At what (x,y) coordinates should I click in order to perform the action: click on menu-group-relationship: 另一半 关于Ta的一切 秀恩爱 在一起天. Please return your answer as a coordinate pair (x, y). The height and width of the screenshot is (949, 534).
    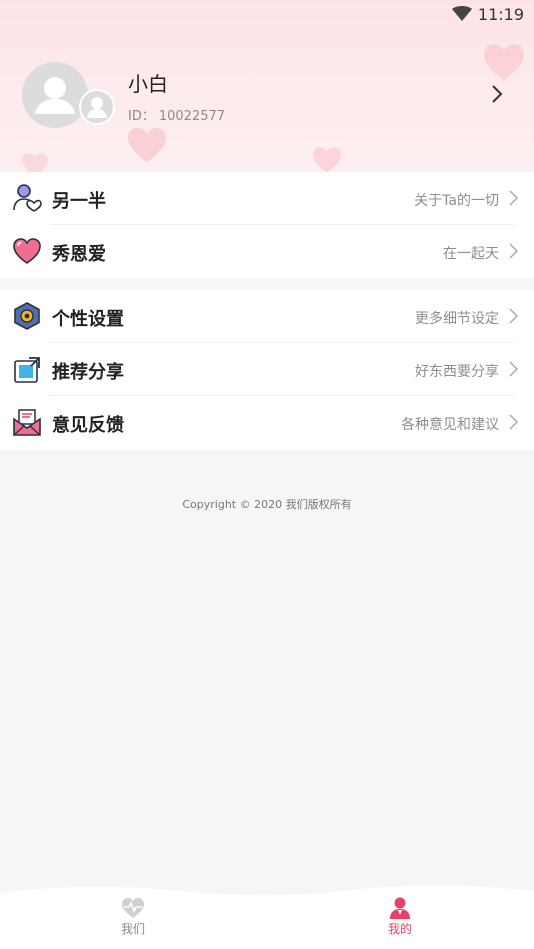
    Looking at the image, I should click on (267, 225).